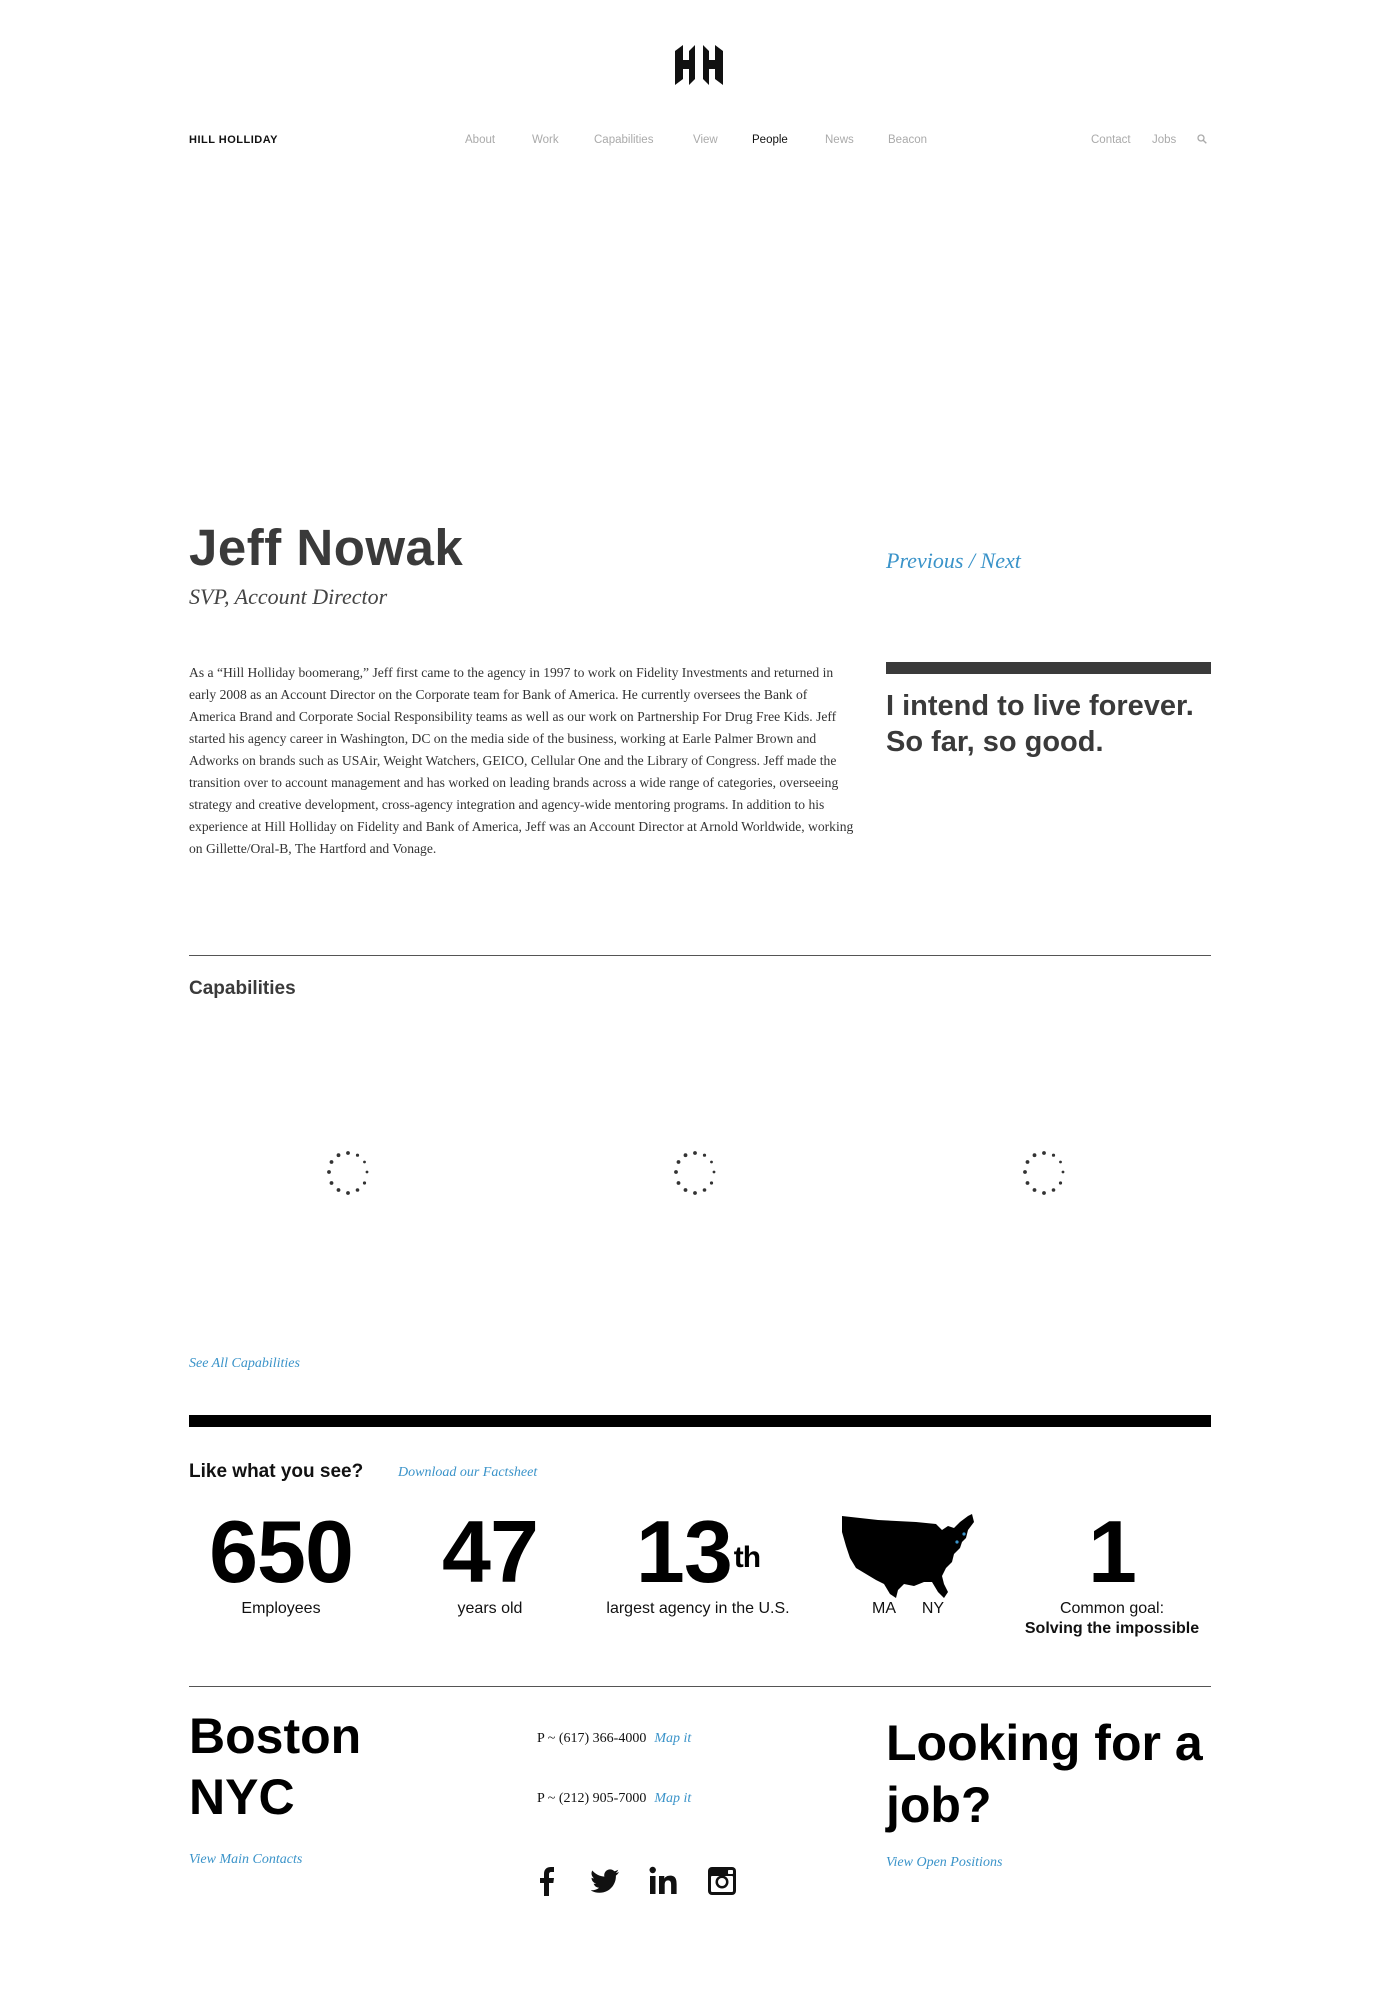 The height and width of the screenshot is (2000, 1400). Describe the element at coordinates (908, 1556) in the screenshot. I see `us-map-icon` at that location.